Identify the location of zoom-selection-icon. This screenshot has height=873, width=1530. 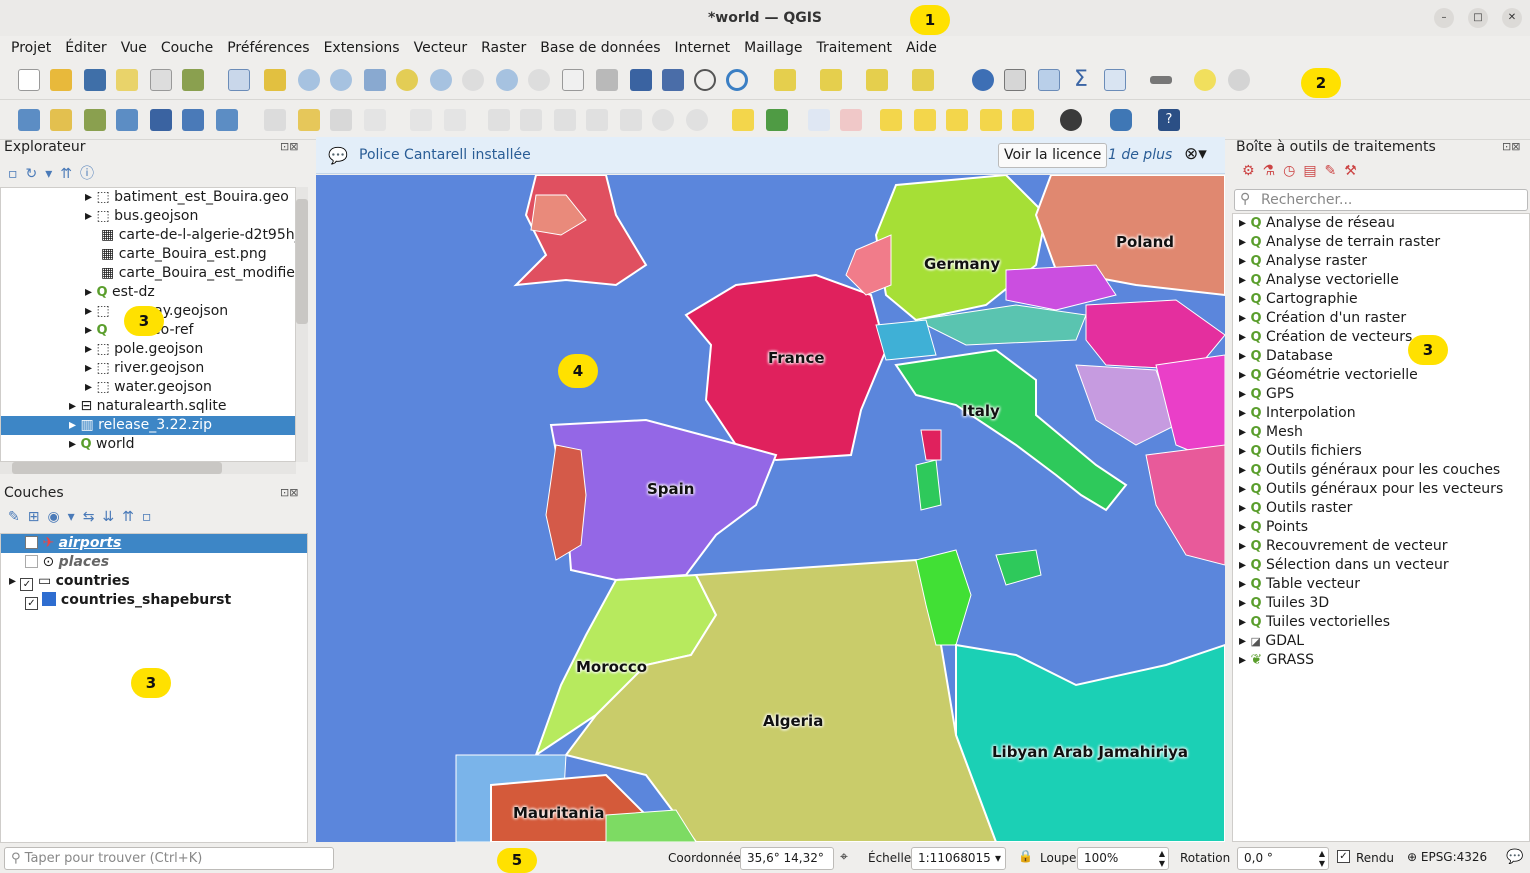
(407, 80).